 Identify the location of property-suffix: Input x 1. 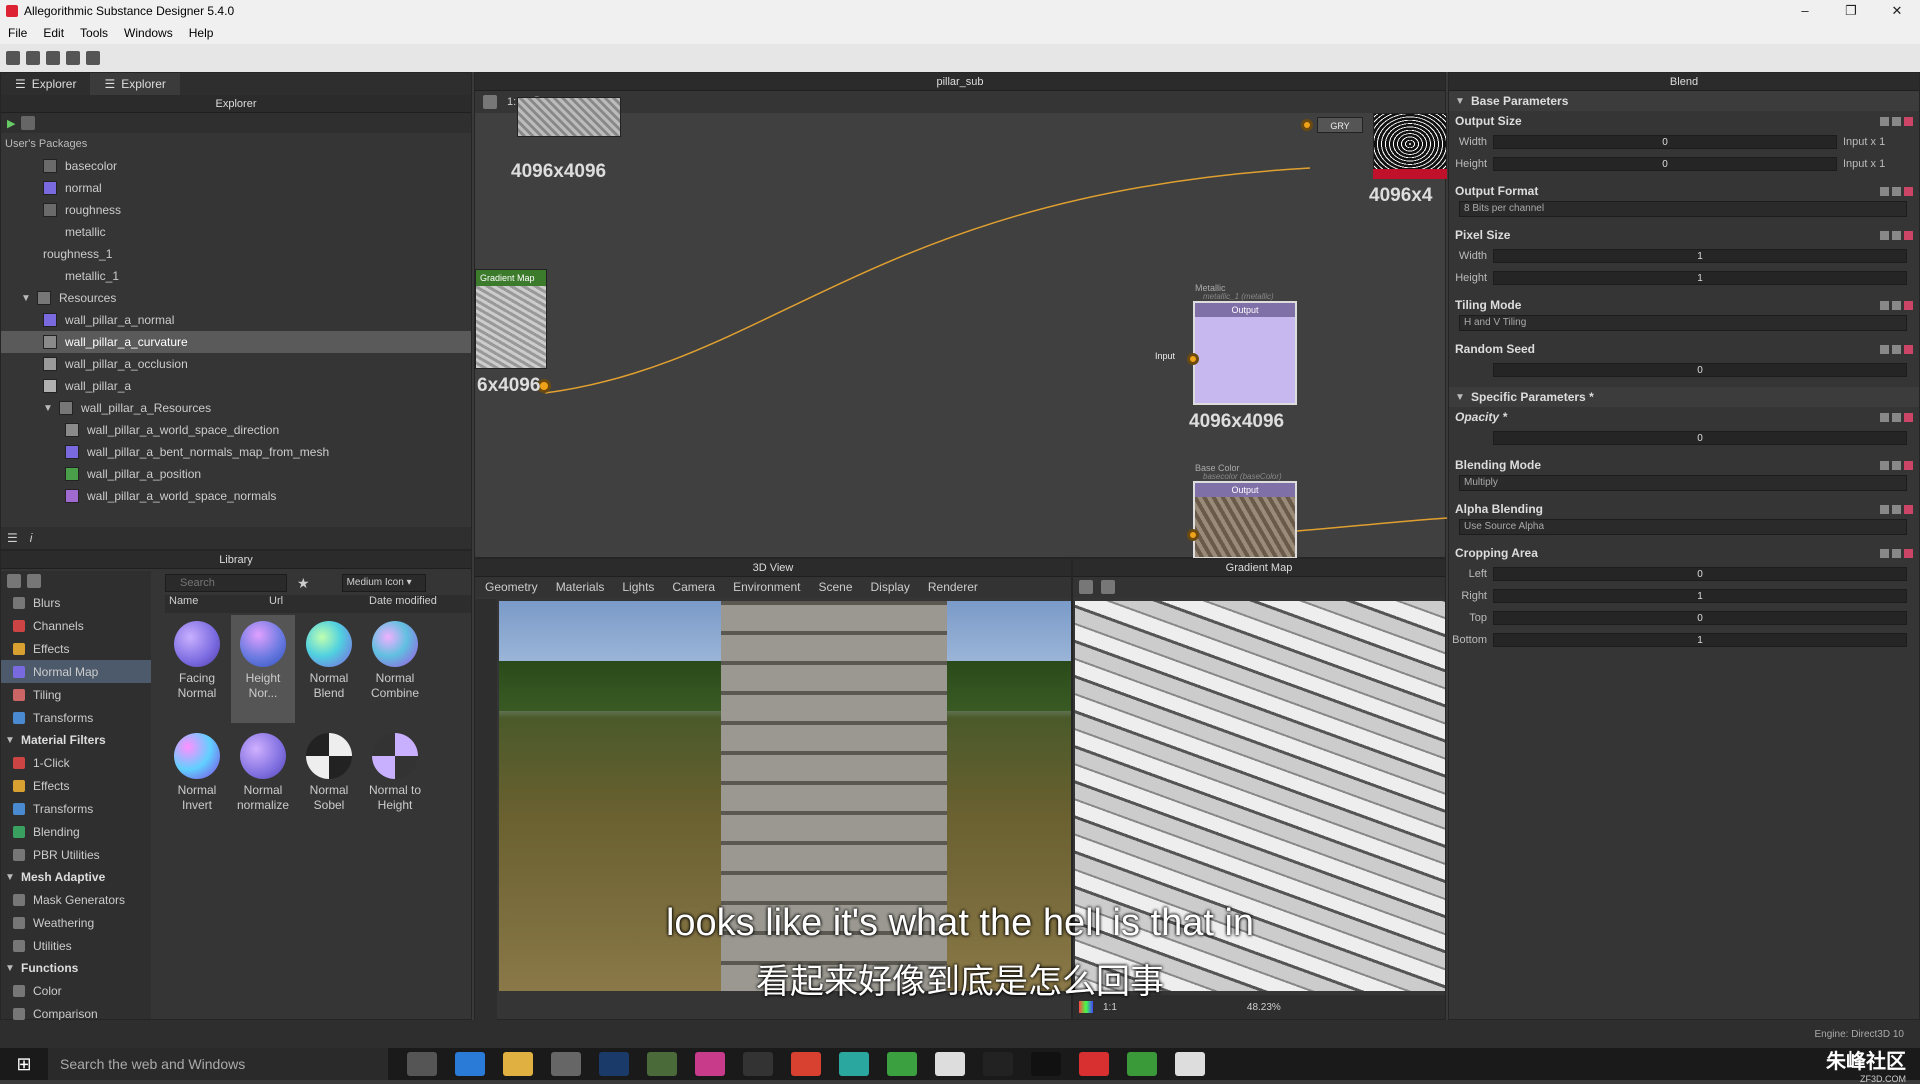
(1878, 142).